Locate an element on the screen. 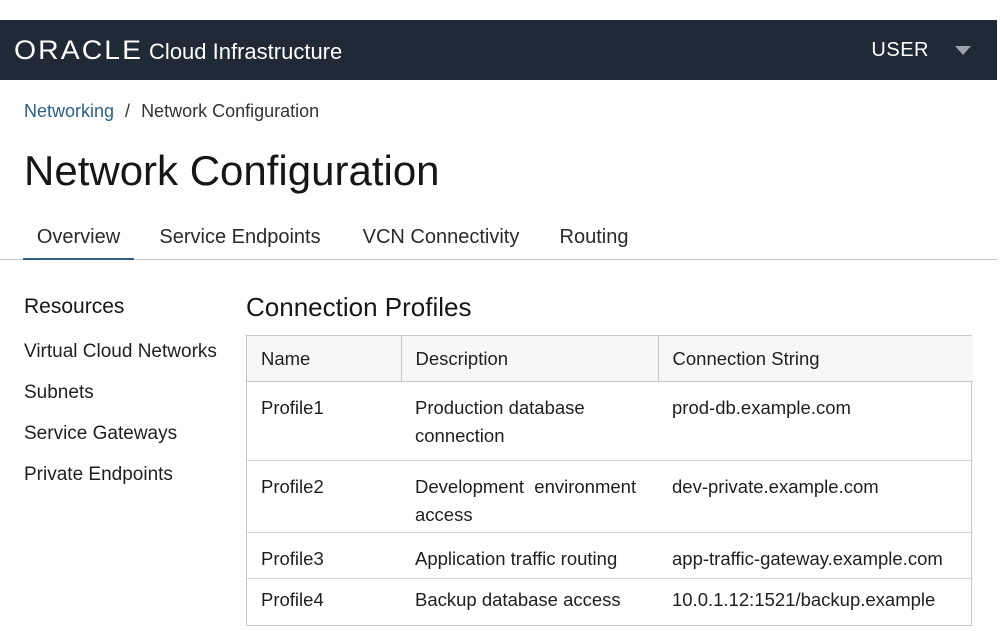 The image size is (1000, 631). breadcrumb: Networking / Network Configuration is located at coordinates (171, 111).